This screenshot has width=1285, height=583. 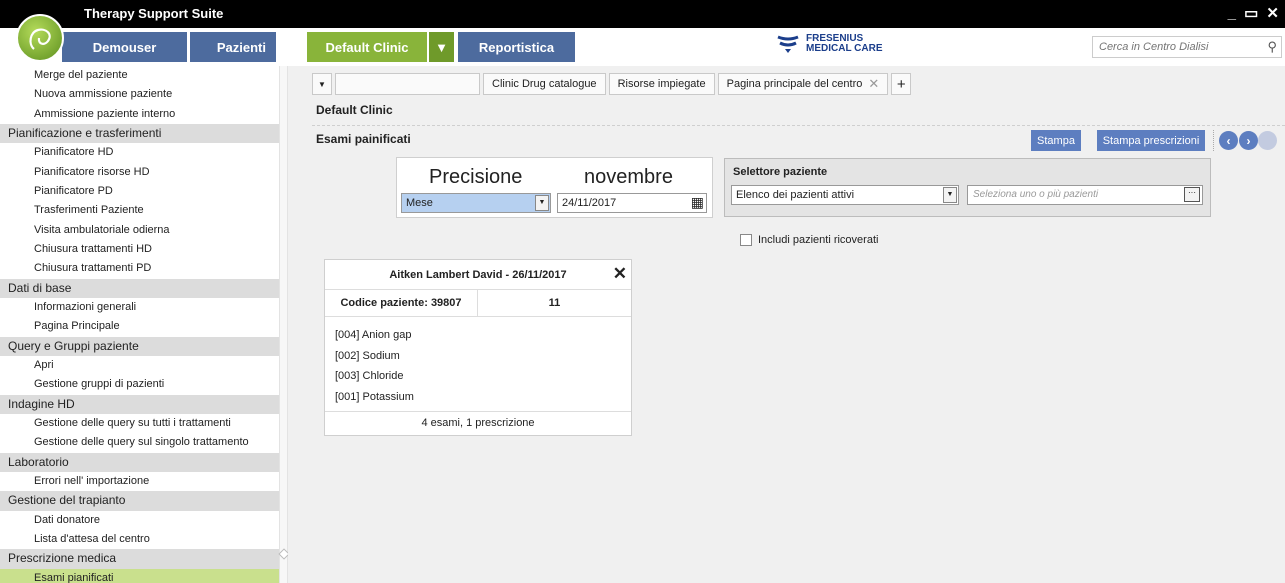 I want to click on card-header: Aitken Lambert David - 26/11/2017 ✕, so click(x=478, y=275).